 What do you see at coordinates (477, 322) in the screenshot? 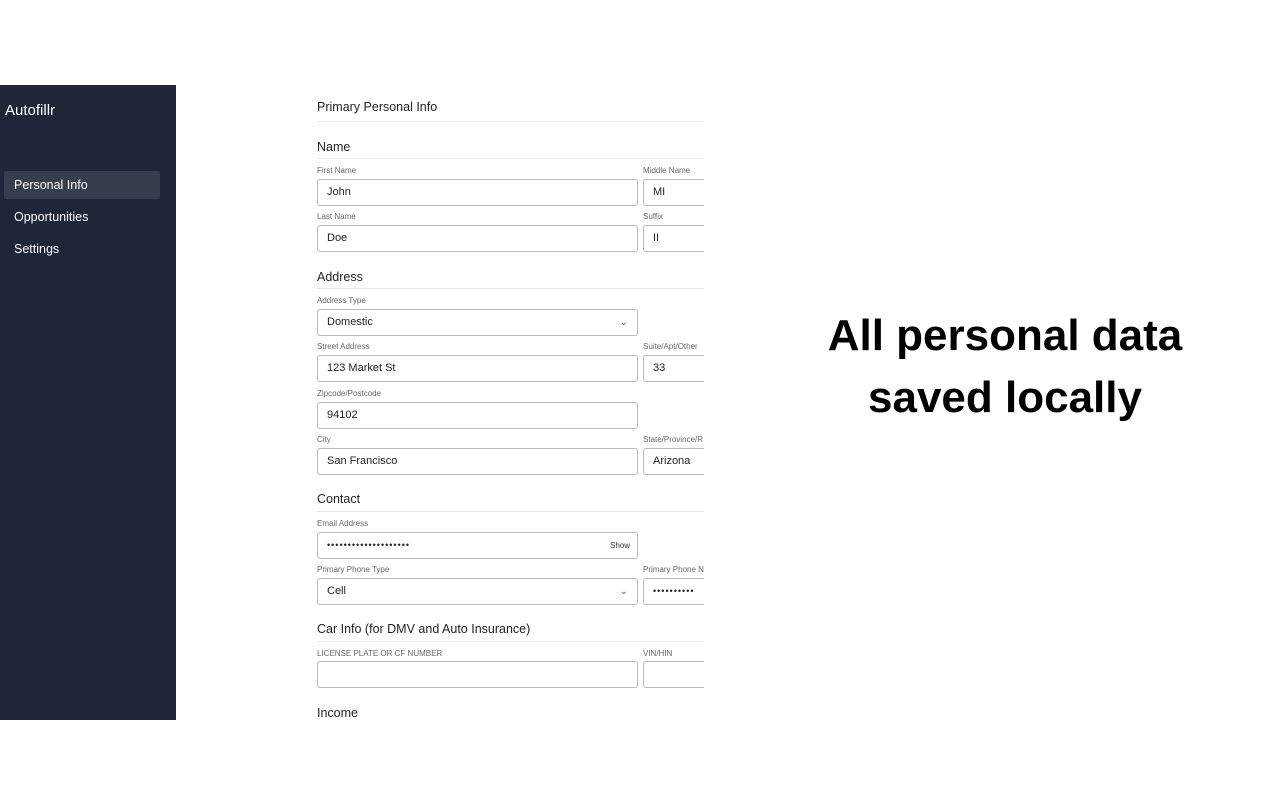
I see `address-type-select: Domestic ⌄` at bounding box center [477, 322].